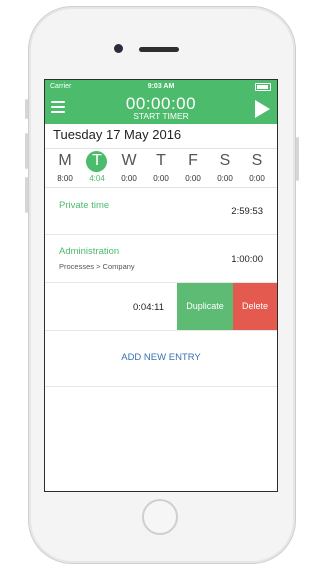 The width and height of the screenshot is (322, 572). What do you see at coordinates (161, 116) in the screenshot?
I see `start-timer-label: START TIMER` at bounding box center [161, 116].